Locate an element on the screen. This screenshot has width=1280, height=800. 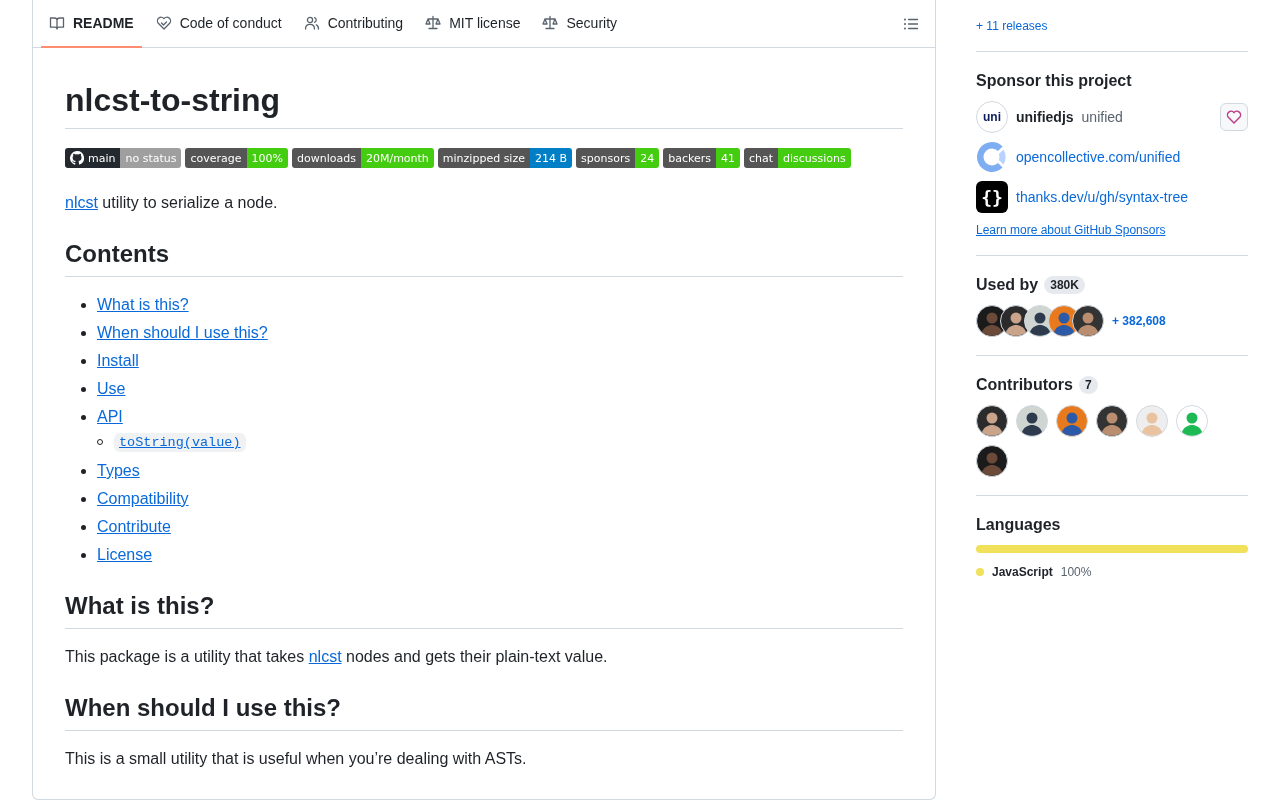
section-title: Used by is located at coordinates (1007, 285).